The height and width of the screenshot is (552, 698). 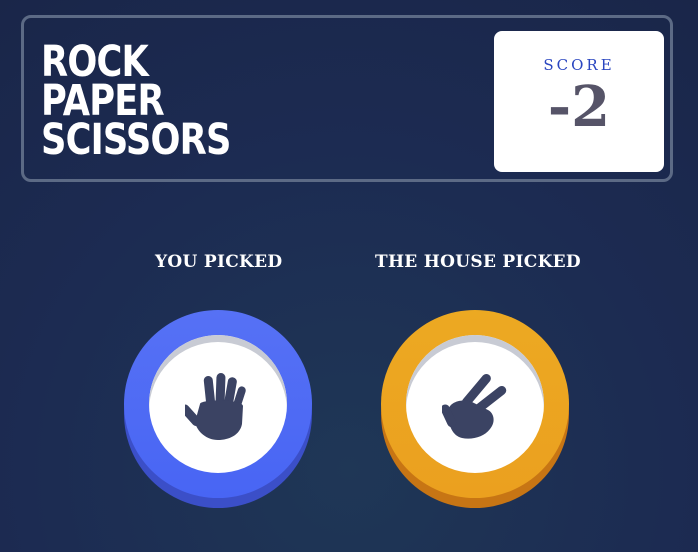 I want to click on scissors-hand-icon, so click(x=474, y=406).